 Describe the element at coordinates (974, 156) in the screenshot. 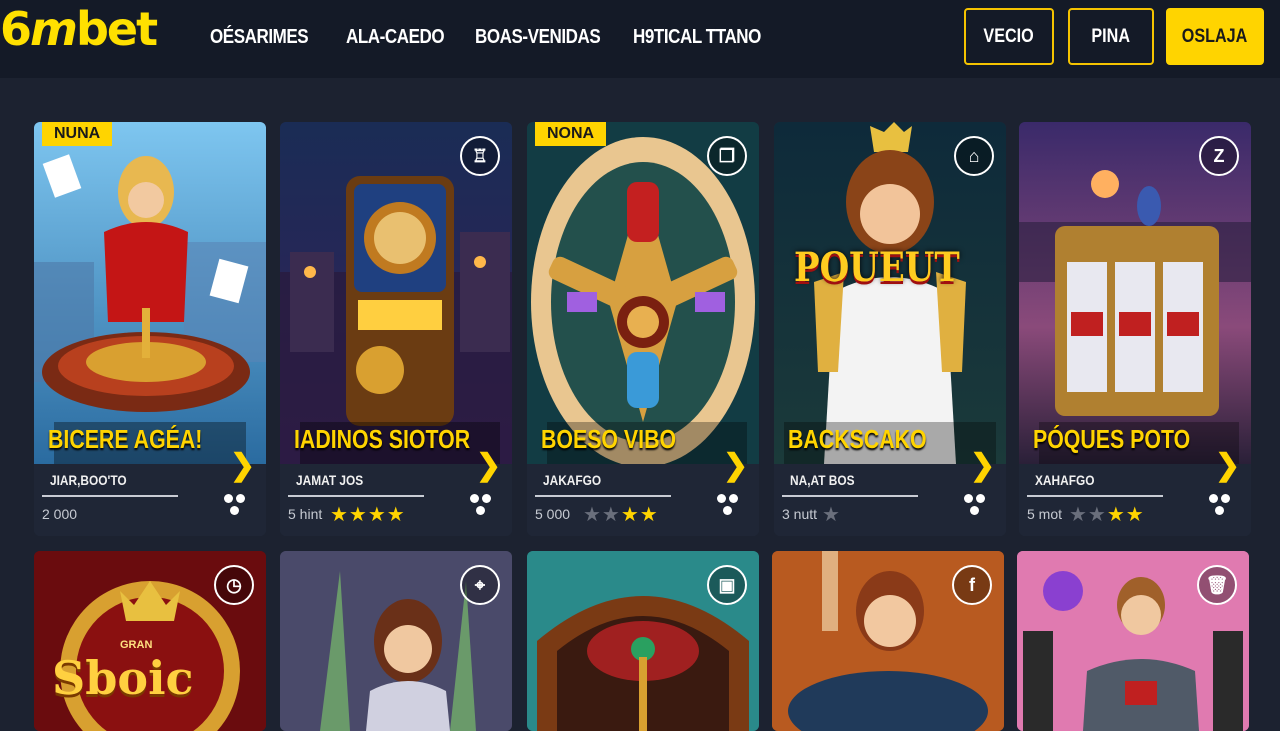

I see `house-icon: ⌂` at that location.